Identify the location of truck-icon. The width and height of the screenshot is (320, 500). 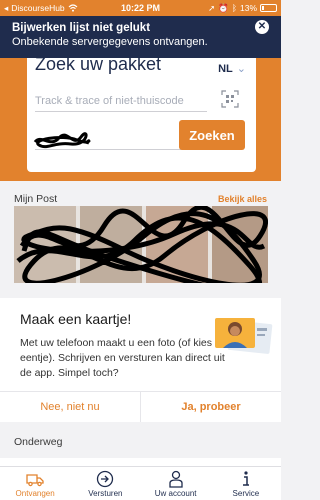
(35, 480).